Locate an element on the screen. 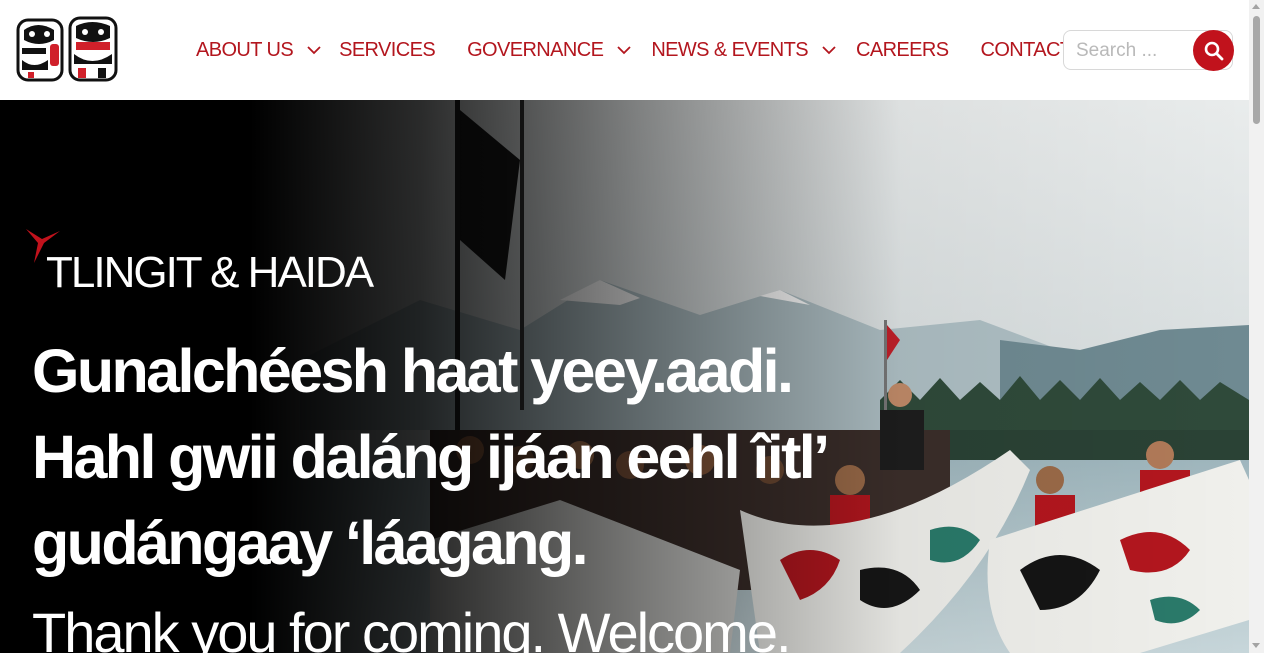 The image size is (1264, 653). scrollbar-thumb is located at coordinates (1256, 70).